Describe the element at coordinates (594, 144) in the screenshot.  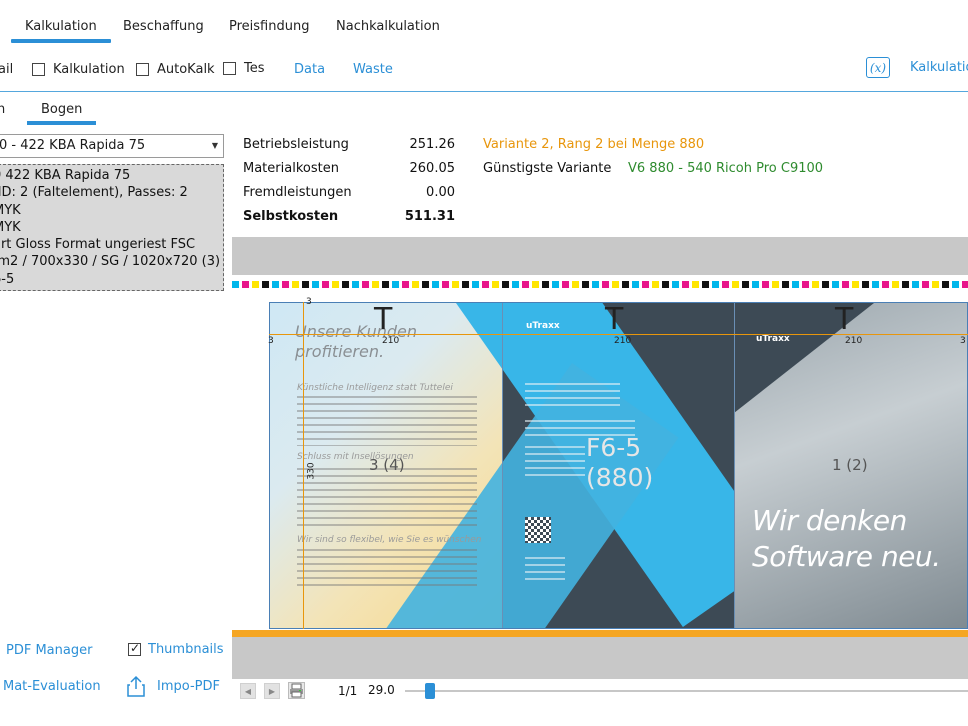
I see `variant-rank-note: Variante 2, Rang 2 bei Menge 880` at that location.